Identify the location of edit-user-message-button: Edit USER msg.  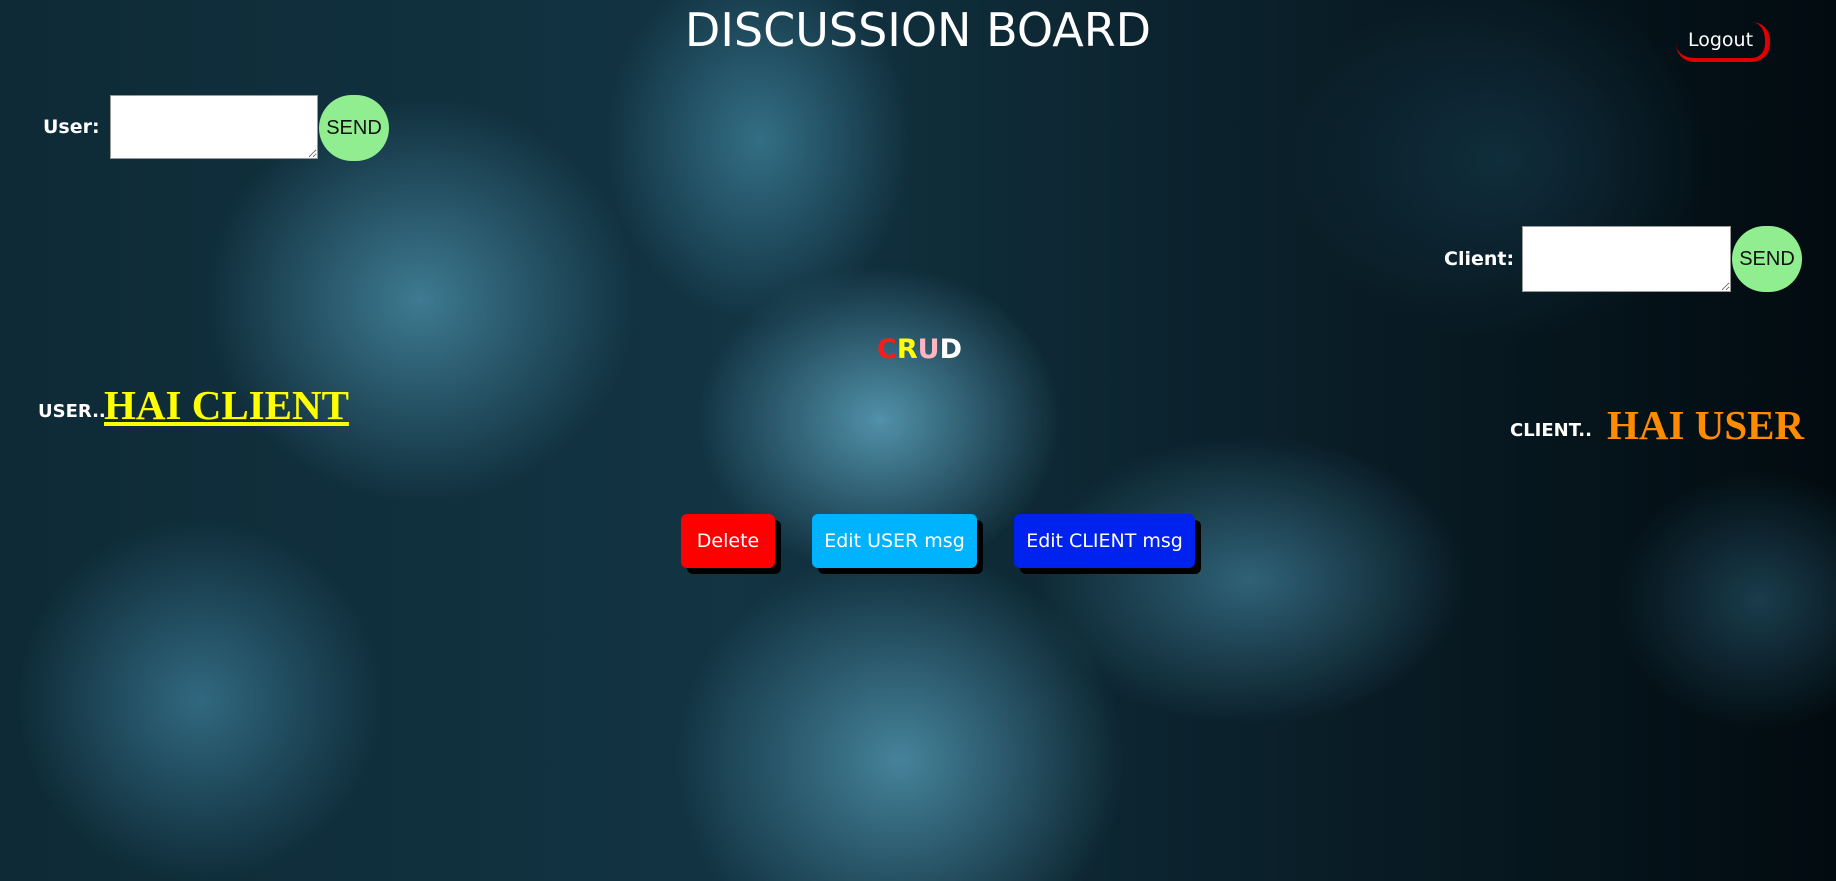
(894, 541).